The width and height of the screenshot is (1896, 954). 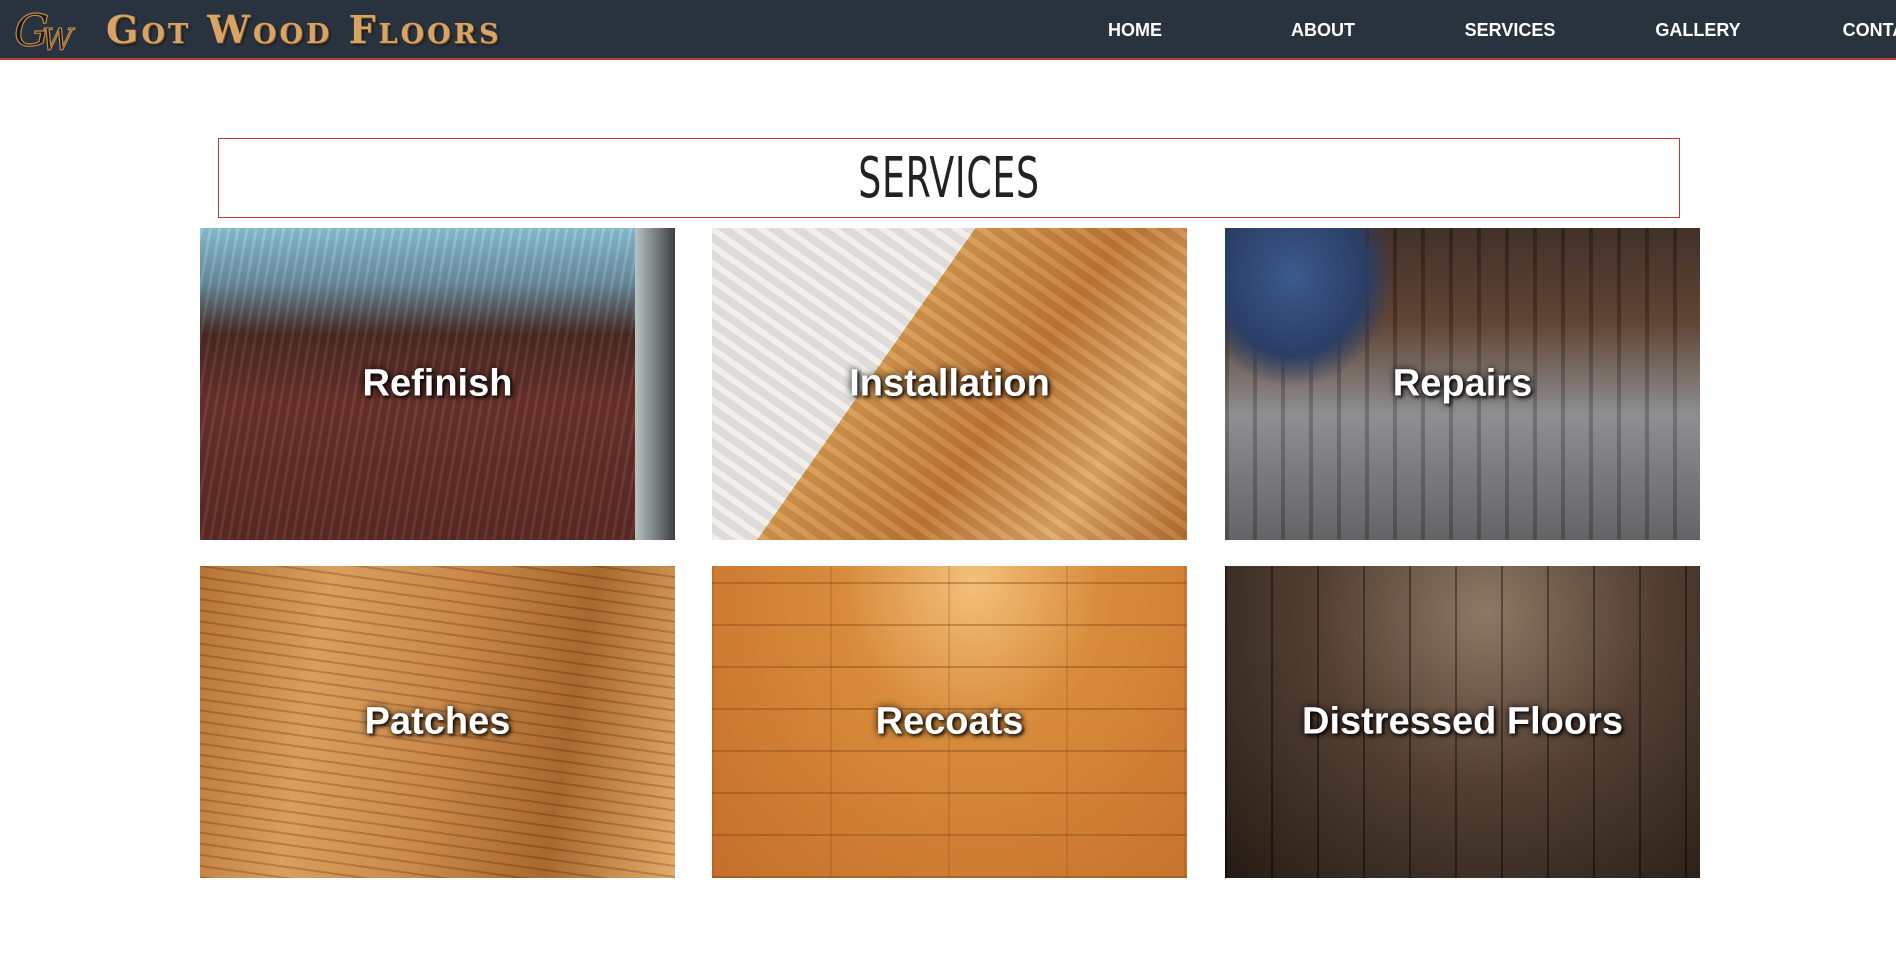 I want to click on section-title-box: SERVICES, so click(x=949, y=178).